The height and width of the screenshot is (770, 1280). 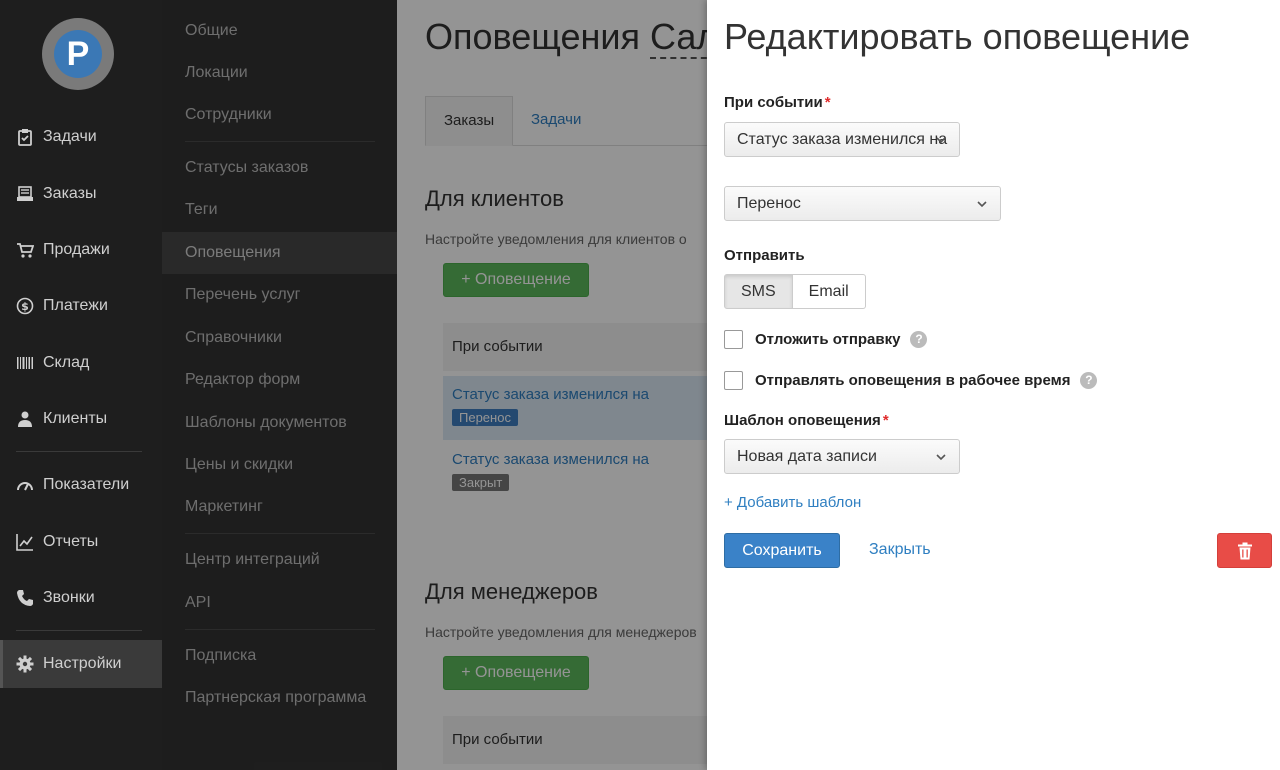 I want to click on event-field-label: При событии *, so click(x=777, y=102).